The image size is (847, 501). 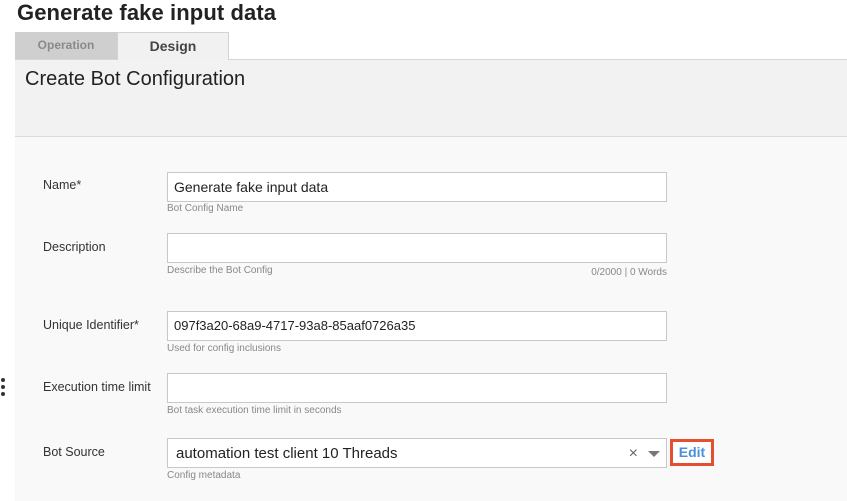 What do you see at coordinates (74, 247) in the screenshot?
I see `description-label: Description` at bounding box center [74, 247].